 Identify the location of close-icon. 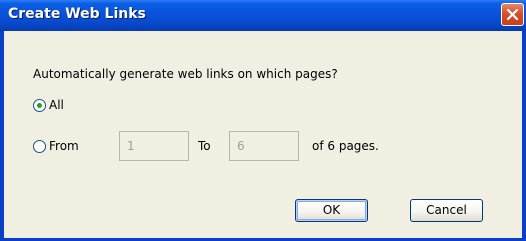
(512, 14).